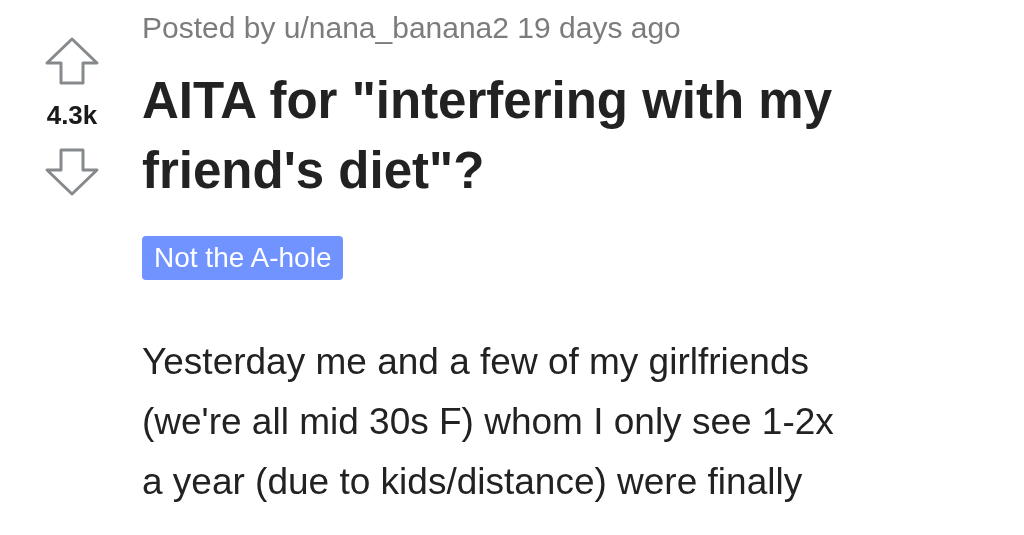  Describe the element at coordinates (411, 28) in the screenshot. I see `post-meta: Posted by u/nana_banana2 19 days ago` at that location.